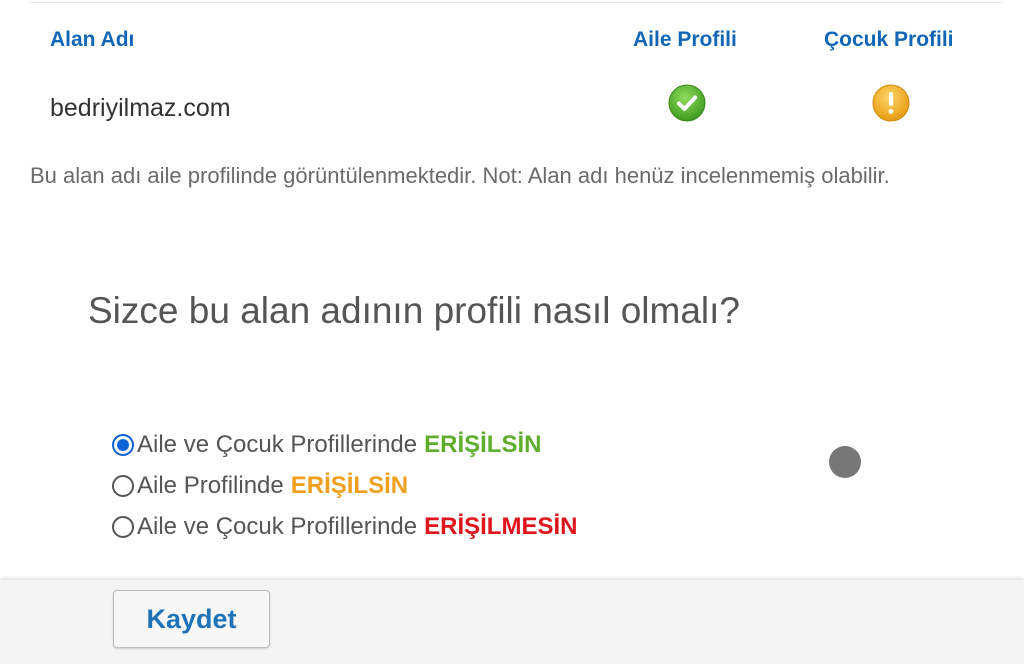 This screenshot has height=664, width=1024. I want to click on check-circle-icon, so click(687, 103).